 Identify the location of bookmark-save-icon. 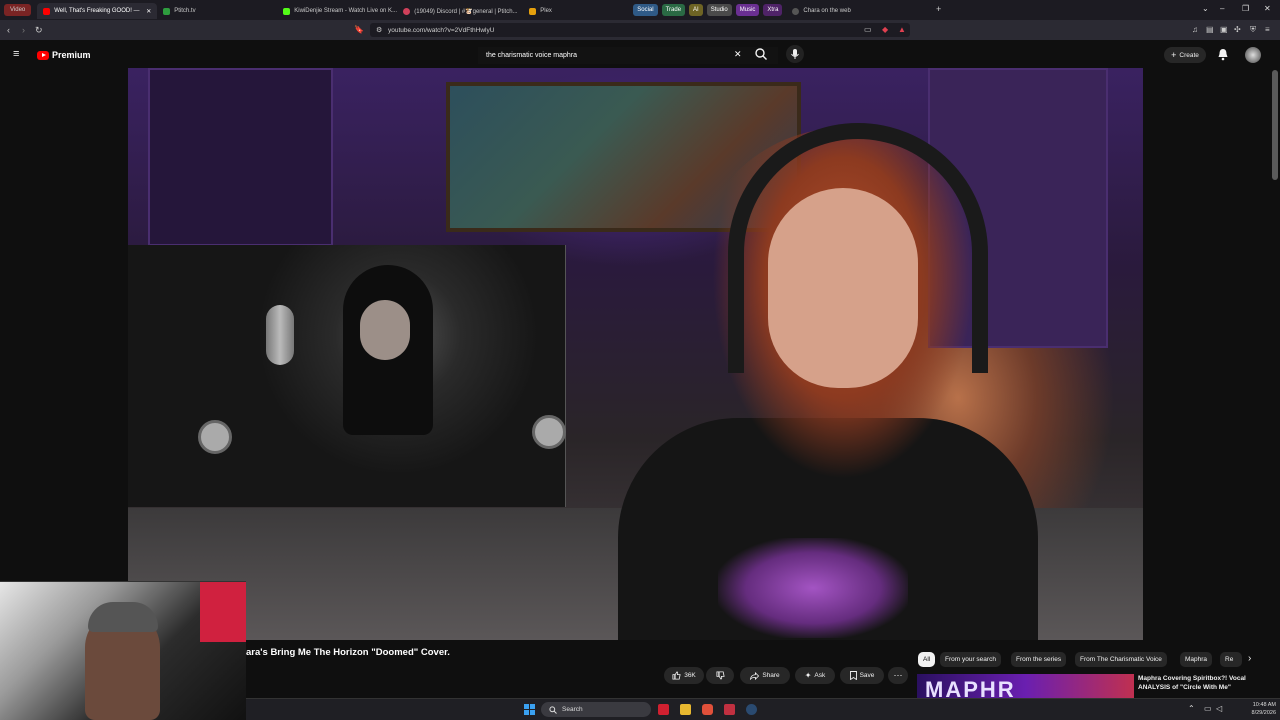
(853, 675).